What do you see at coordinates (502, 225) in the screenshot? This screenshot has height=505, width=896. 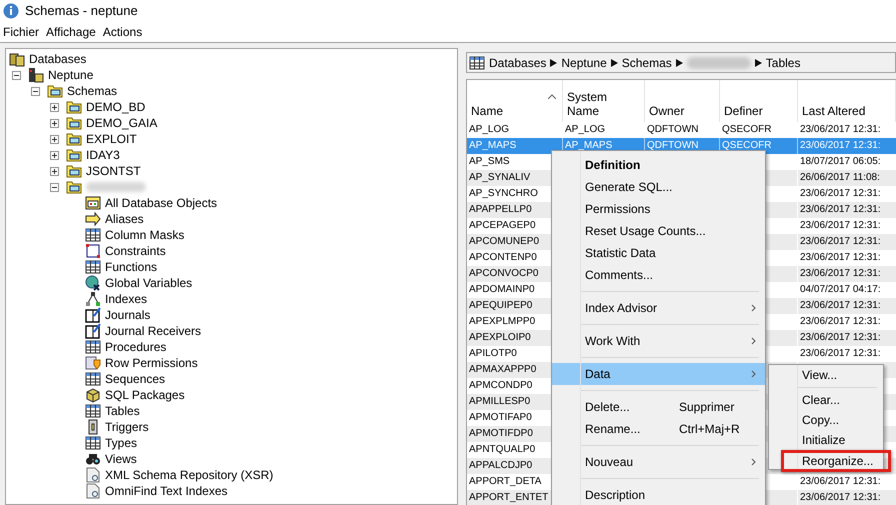 I see `table-cell: APCEPAGEP0` at bounding box center [502, 225].